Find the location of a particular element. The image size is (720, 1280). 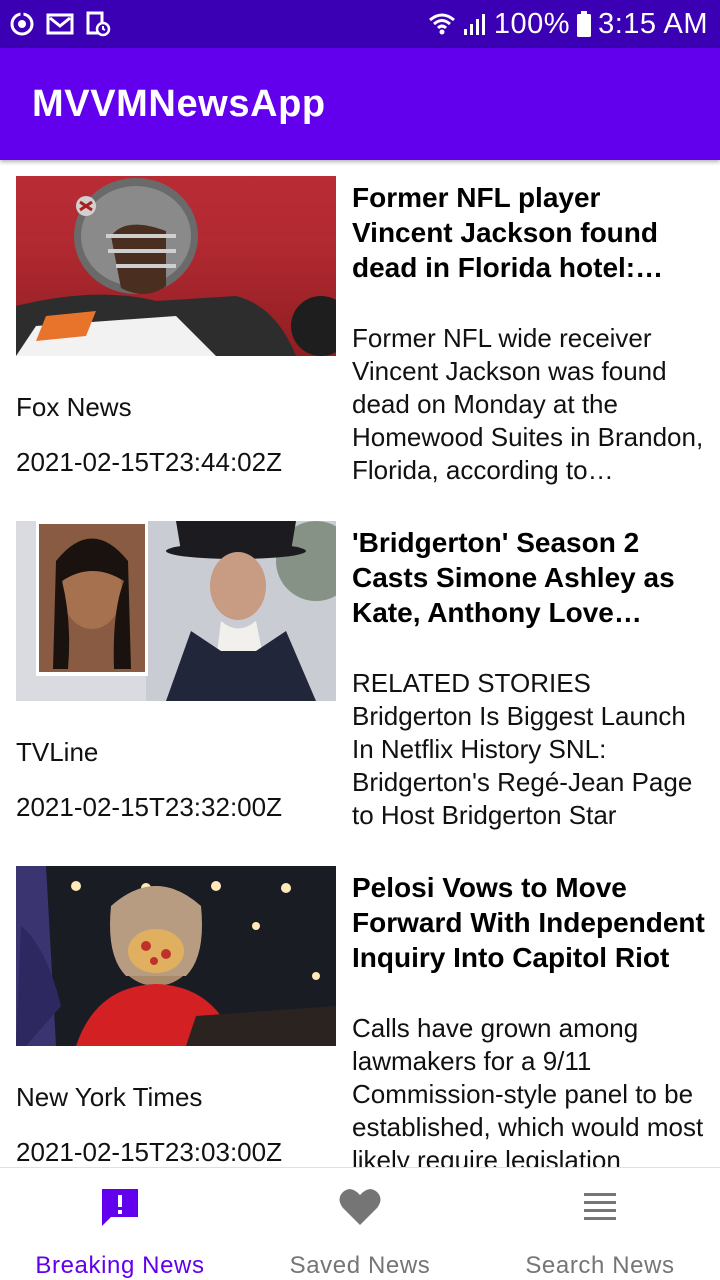

list-icon is located at coordinates (600, 1207).